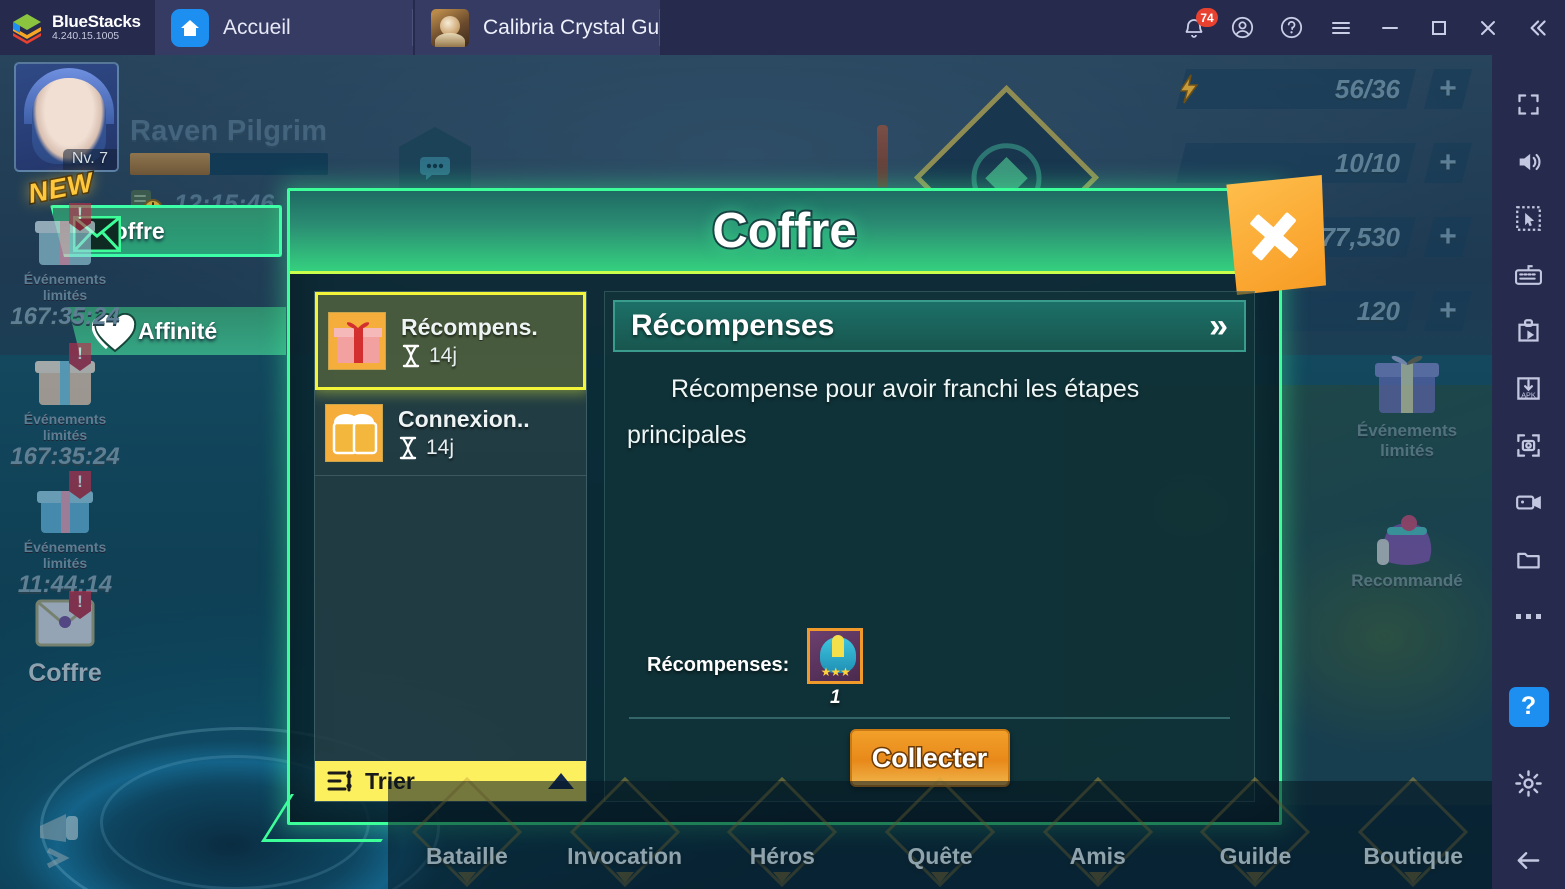 This screenshot has height=889, width=1565. I want to click on side-shortcut-events: Événements limités, so click(1407, 403).